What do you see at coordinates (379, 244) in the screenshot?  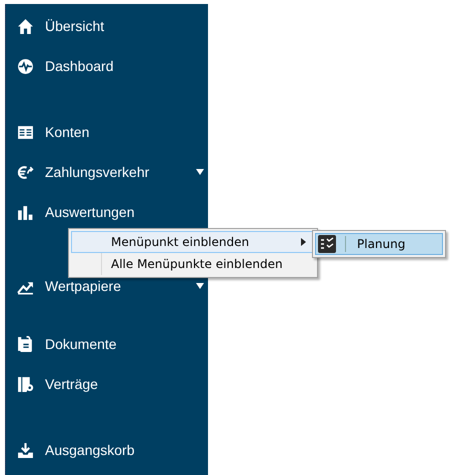 I see `menu-item: Planung` at bounding box center [379, 244].